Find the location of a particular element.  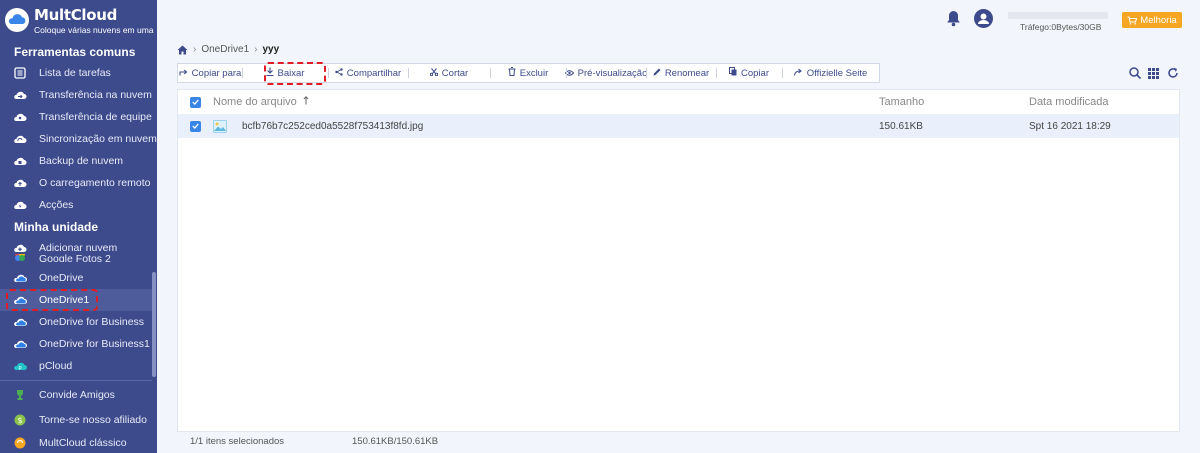

cut-button: Cortar is located at coordinates (449, 73).